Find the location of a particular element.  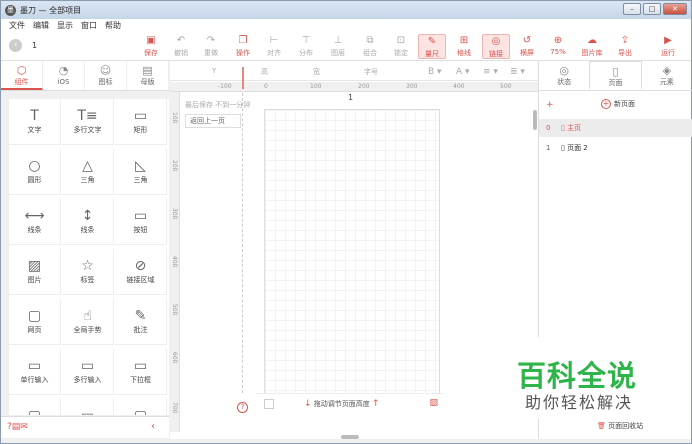

component-gesture: ☝ 全局手势 is located at coordinates (88, 322).